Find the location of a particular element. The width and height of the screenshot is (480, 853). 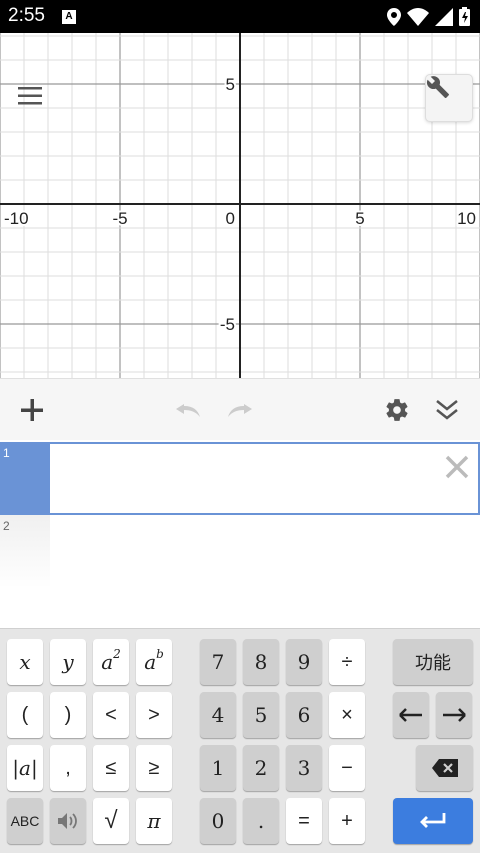

key-less-equal: ≤ is located at coordinates (111, 768).